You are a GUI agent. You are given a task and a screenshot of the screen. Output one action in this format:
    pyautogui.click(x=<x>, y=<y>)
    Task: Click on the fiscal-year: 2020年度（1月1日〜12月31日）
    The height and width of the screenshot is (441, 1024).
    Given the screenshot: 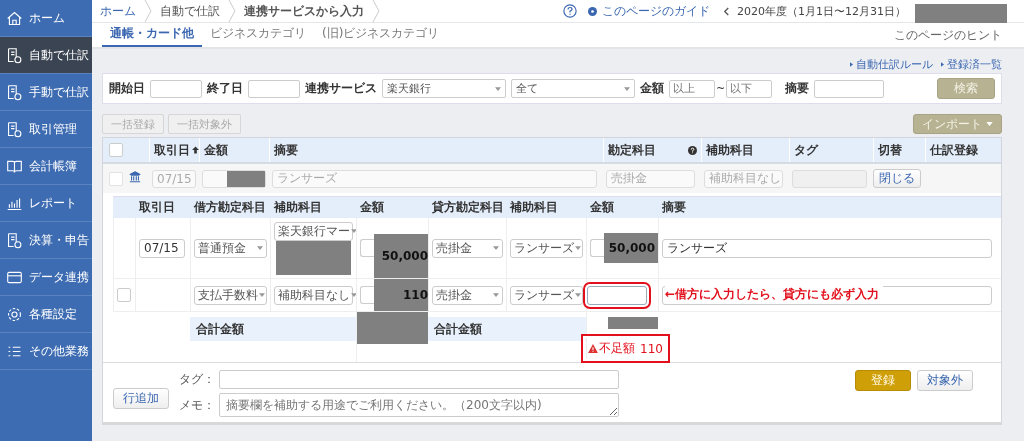 What is the action you would take?
    pyautogui.click(x=821, y=11)
    